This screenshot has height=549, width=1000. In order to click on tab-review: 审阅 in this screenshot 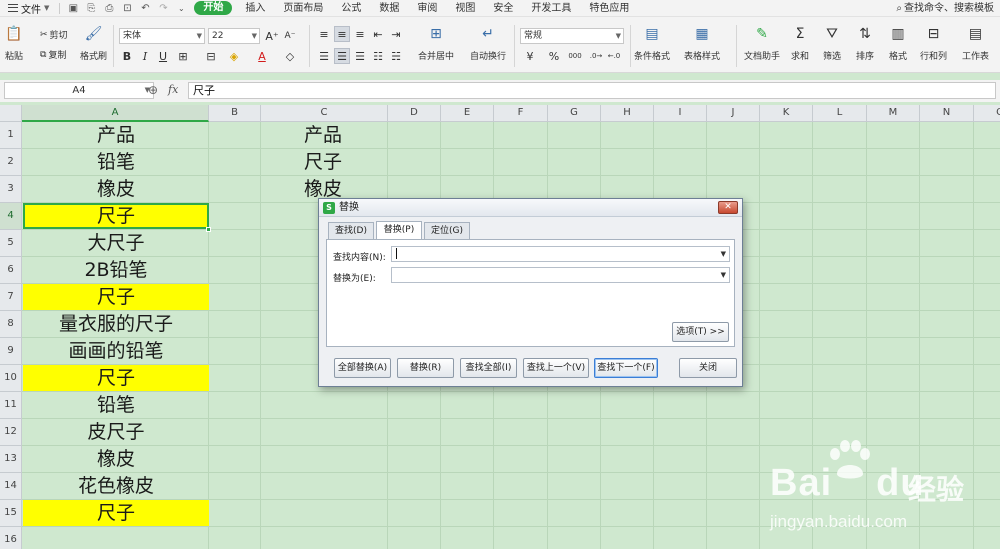, I will do `click(427, 8)`.